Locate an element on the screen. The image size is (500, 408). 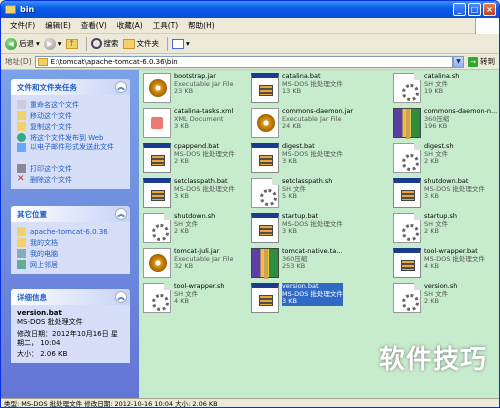
file-item: shutdown.sh SH 文件 2 KB is located at coordinates (199, 230).